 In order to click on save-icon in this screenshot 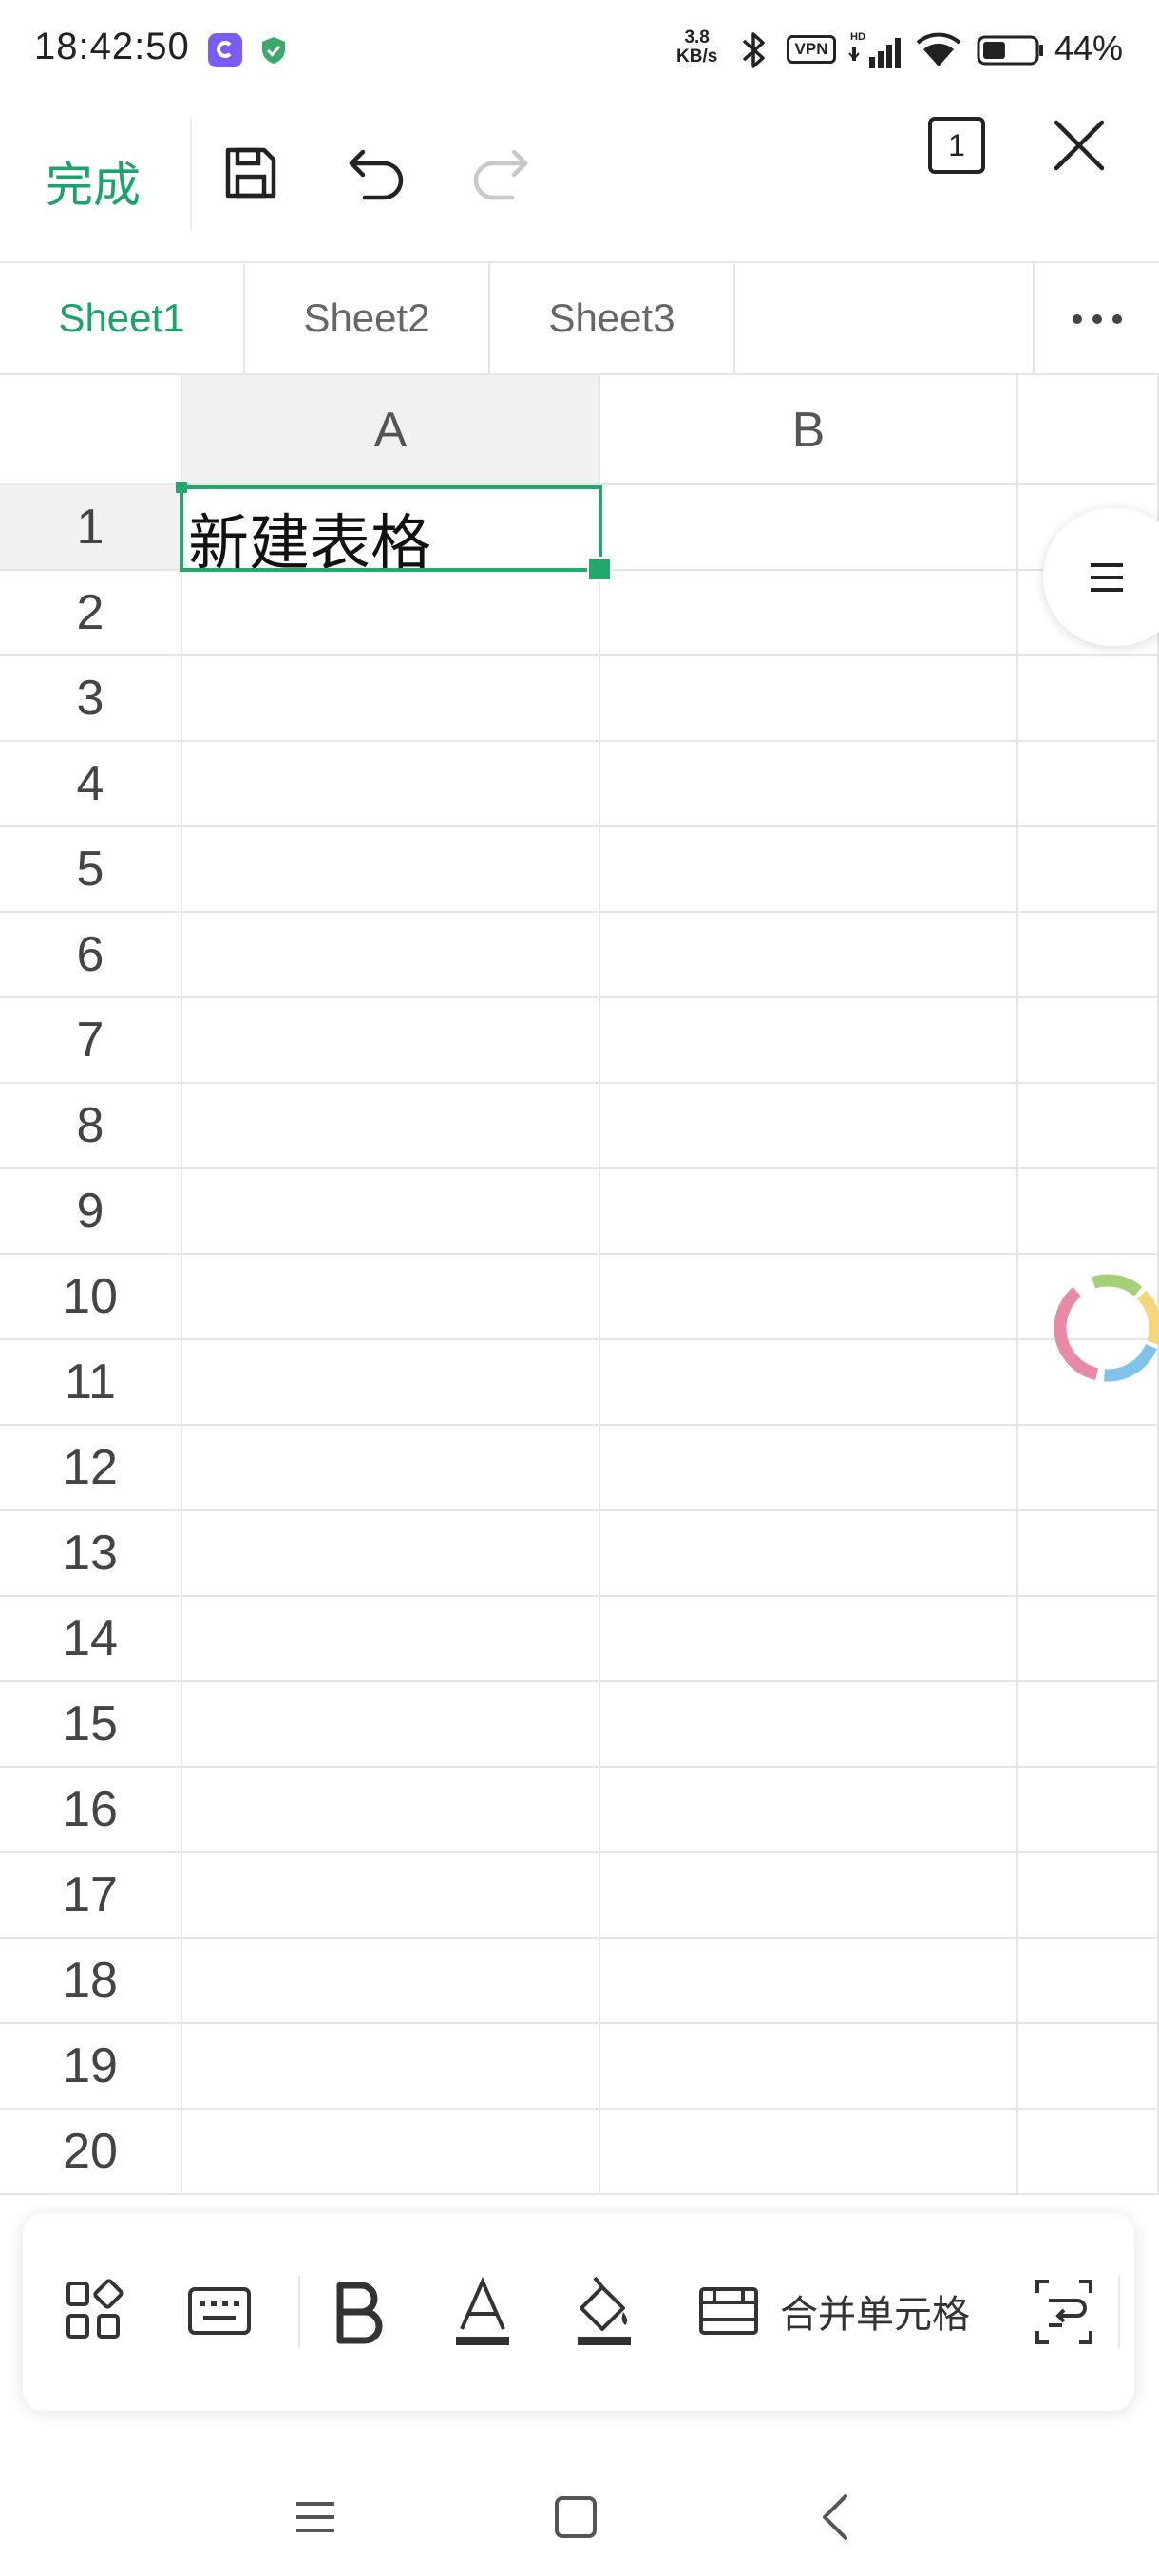, I will do `click(250, 172)`.